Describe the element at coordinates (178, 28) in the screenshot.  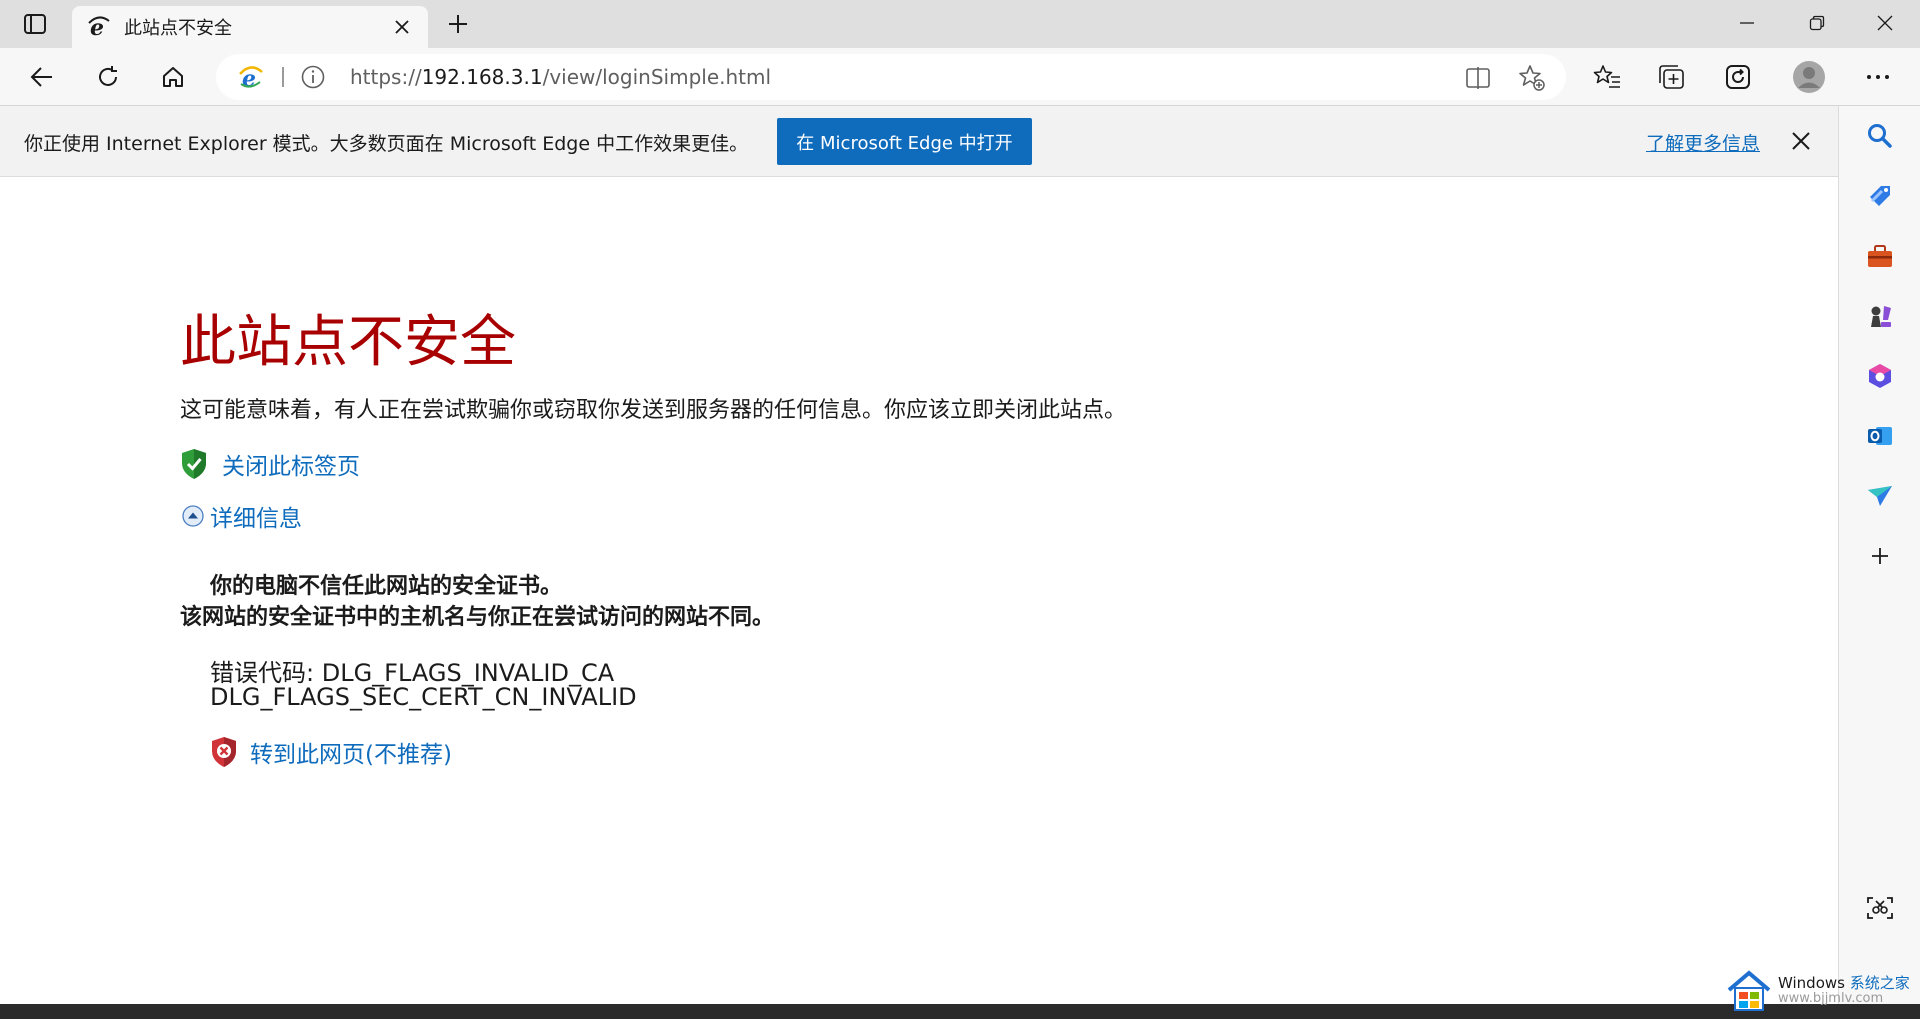
I see `tab-title: 此站点不安全` at that location.